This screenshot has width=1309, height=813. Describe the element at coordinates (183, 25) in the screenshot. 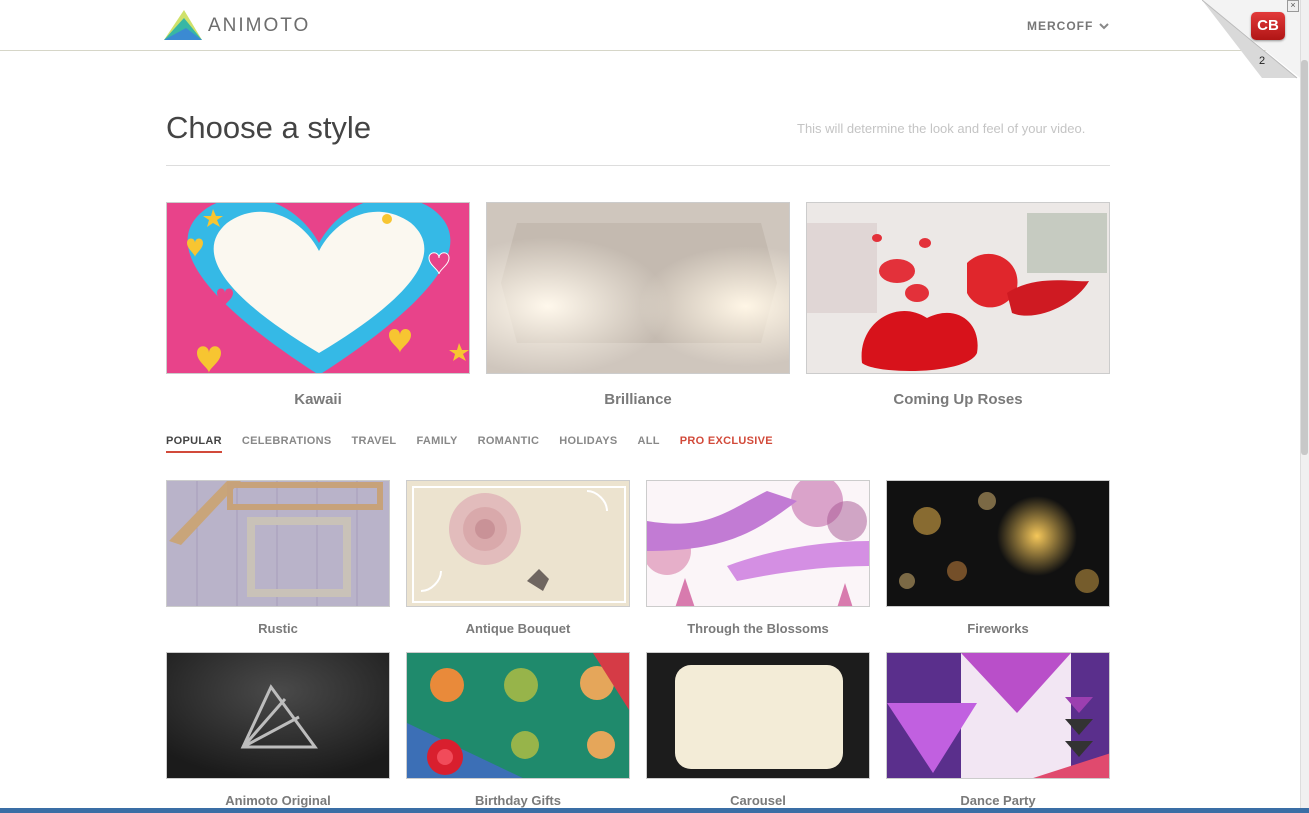

I see `animoto-logo-icon` at that location.